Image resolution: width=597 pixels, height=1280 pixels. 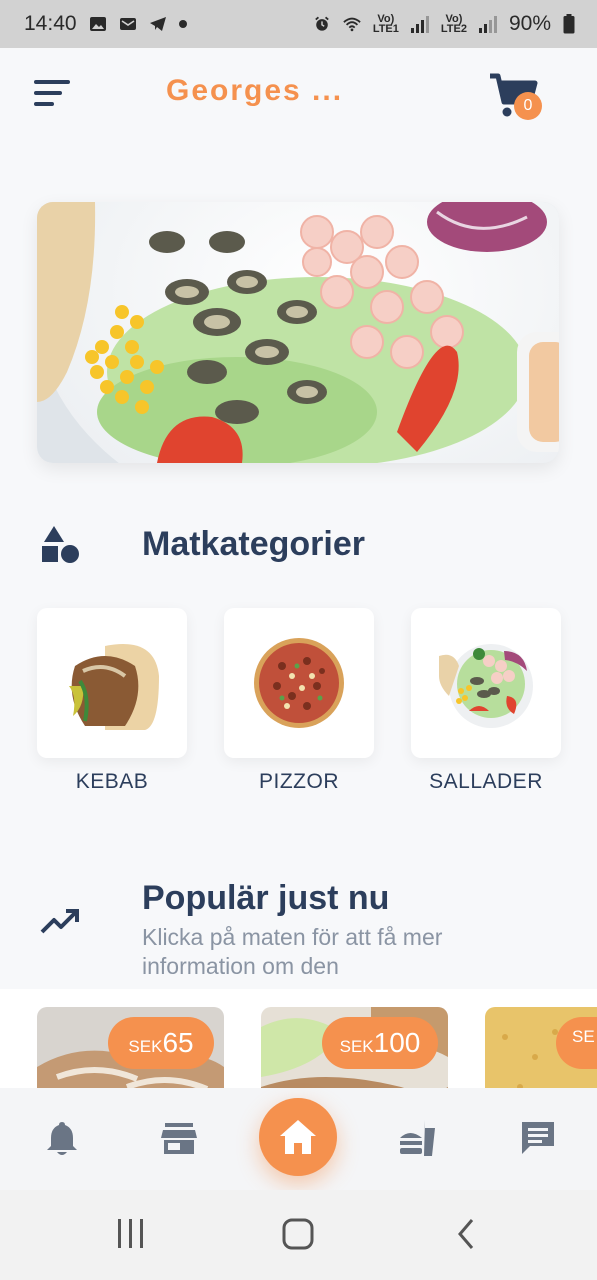 I want to click on home-system-button, so click(x=298, y=1234).